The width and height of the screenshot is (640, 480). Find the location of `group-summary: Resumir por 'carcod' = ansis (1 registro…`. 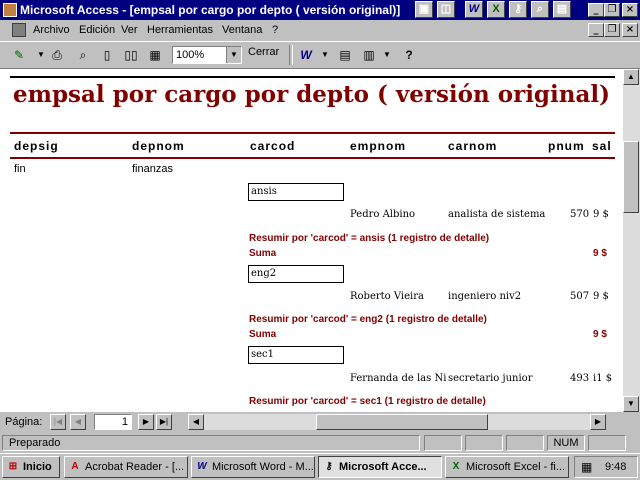

group-summary: Resumir por 'carcod' = ansis (1 registro… is located at coordinates (369, 238).